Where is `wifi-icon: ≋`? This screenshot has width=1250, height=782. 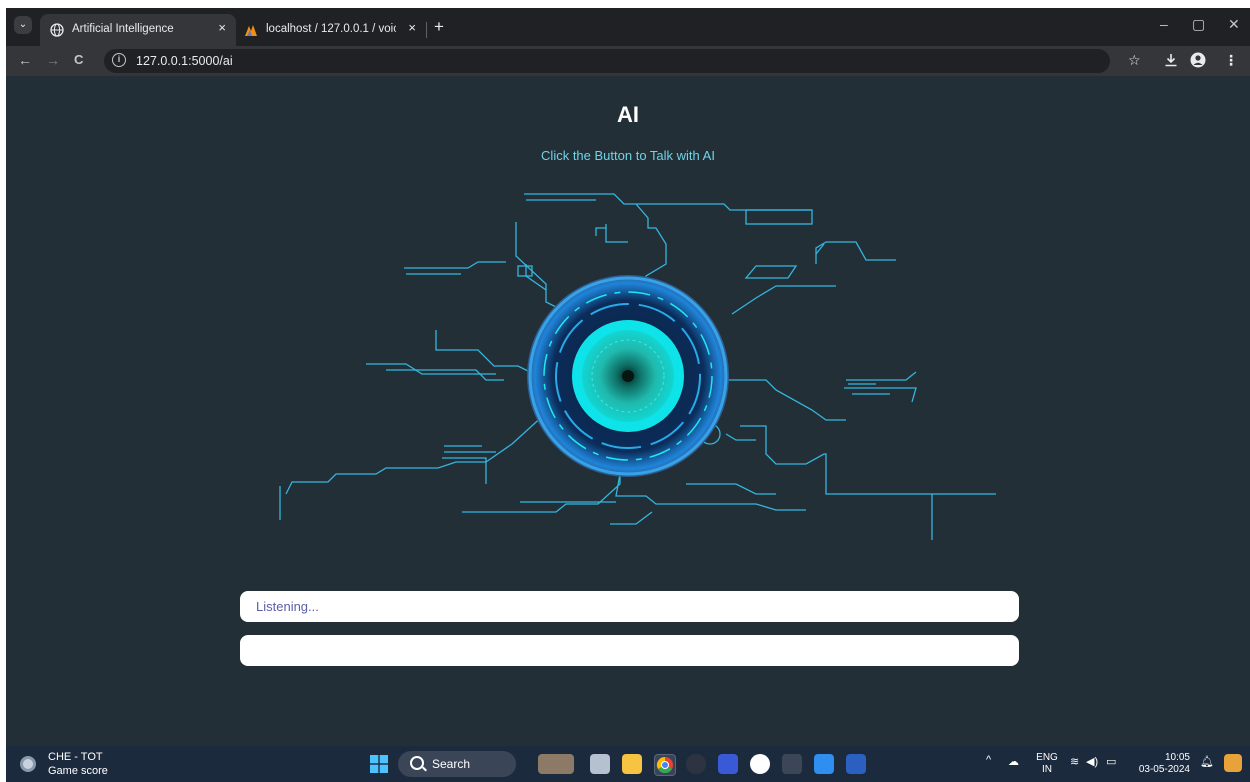
wifi-icon: ≋ is located at coordinates (1074, 761).